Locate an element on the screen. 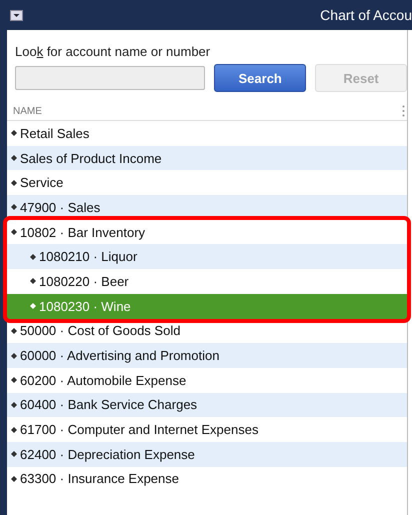  account-row: Sales of Product Income is located at coordinates (207, 158).